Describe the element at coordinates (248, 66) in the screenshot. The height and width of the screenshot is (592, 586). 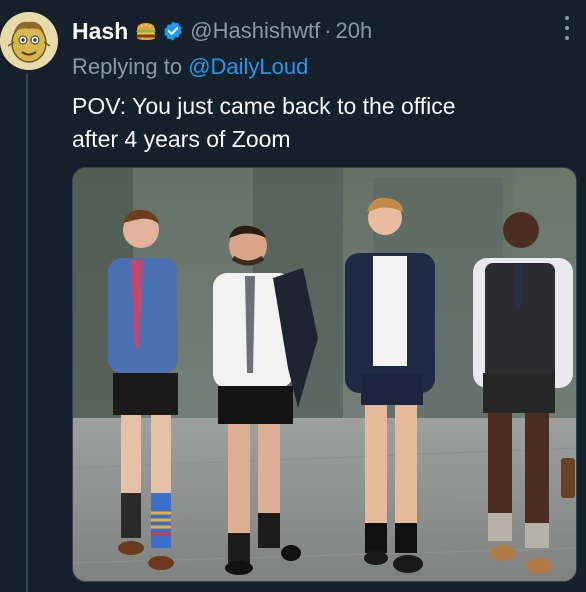
I see `reply-target-link: @DailyLoud` at that location.